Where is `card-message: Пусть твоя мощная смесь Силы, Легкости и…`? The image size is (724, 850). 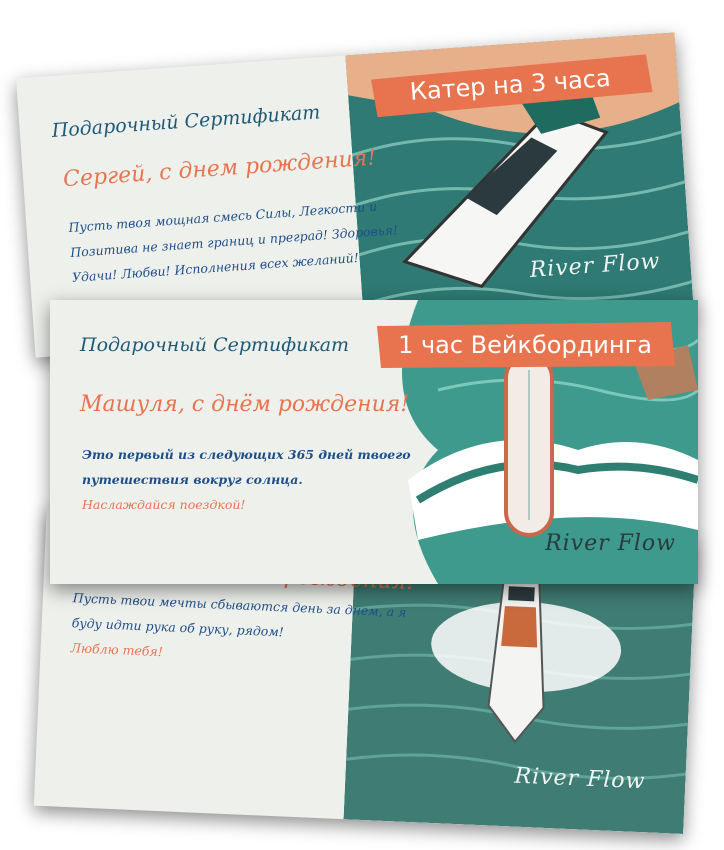
card-message: Пусть твоя мощная смесь Силы, Легкости и… is located at coordinates (234, 241).